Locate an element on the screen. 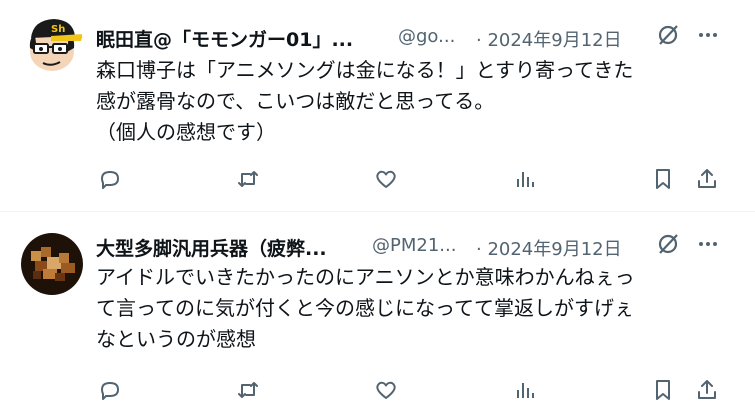 This screenshot has height=415, width=755. avatar is located at coordinates (52, 264).